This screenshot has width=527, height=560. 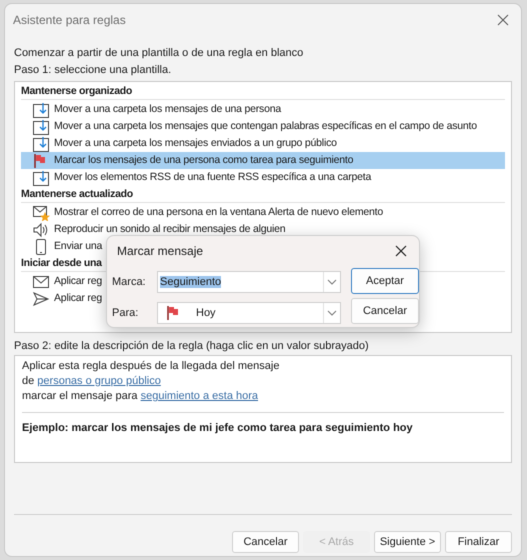 What do you see at coordinates (218, 428) in the screenshot?
I see `example-text: Ejemplo: marcar los mensajes de mi jefe como tarea para seguimiento hoy` at bounding box center [218, 428].